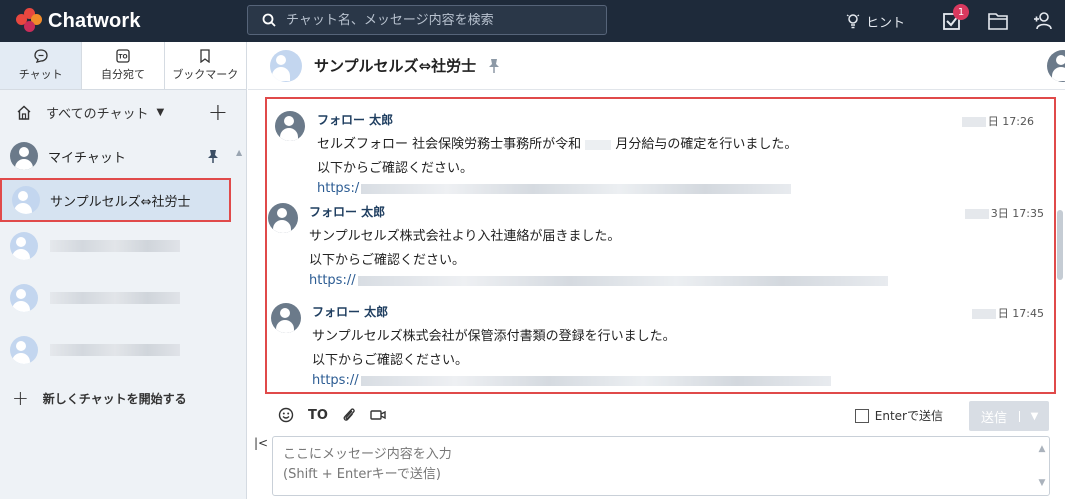 The width and height of the screenshot is (1065, 499). What do you see at coordinates (656, 415) in the screenshot?
I see `composer-toolbar: TO Enterで送信 送信 ▼` at bounding box center [656, 415].